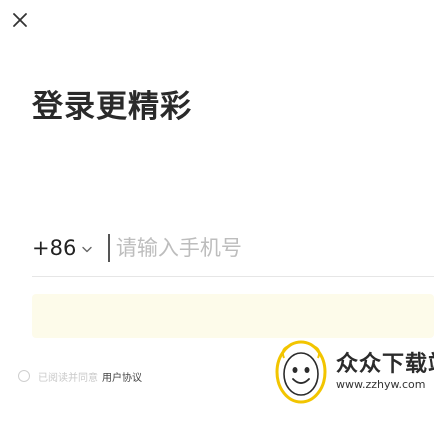 The width and height of the screenshot is (434, 441). I want to click on country-code-label: +86, so click(54, 248).